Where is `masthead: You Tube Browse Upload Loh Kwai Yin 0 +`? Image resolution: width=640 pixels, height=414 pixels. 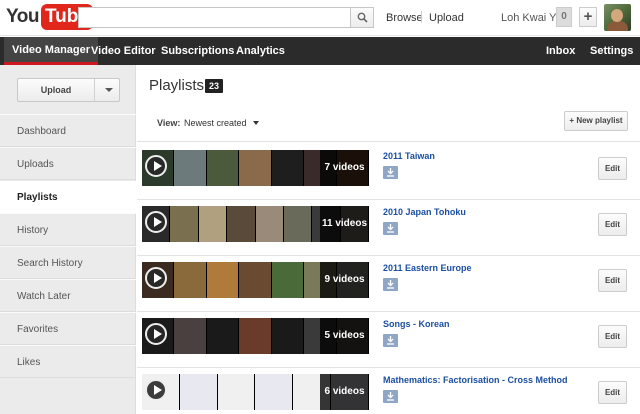 masthead: You Tube Browse Upload Loh Kwai Yin 0 + is located at coordinates (320, 18).